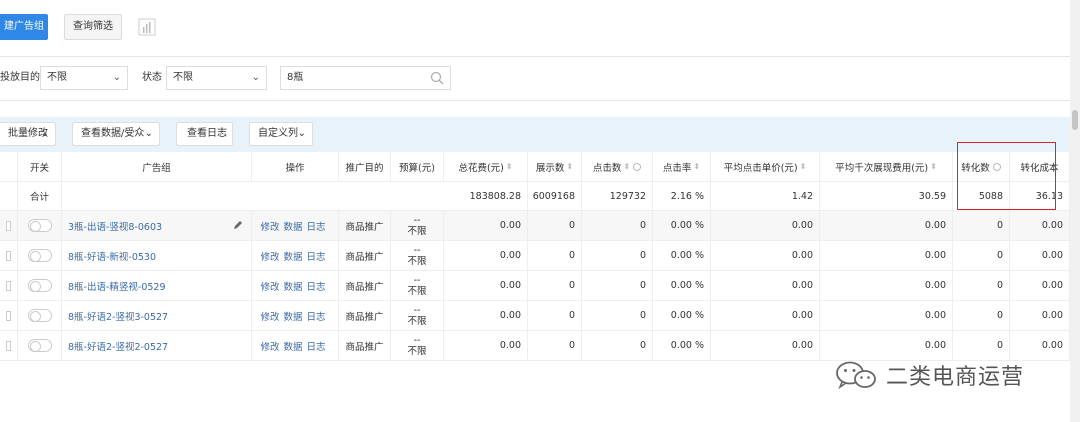 This screenshot has width=1080, height=422. I want to click on search-icon, so click(437, 78).